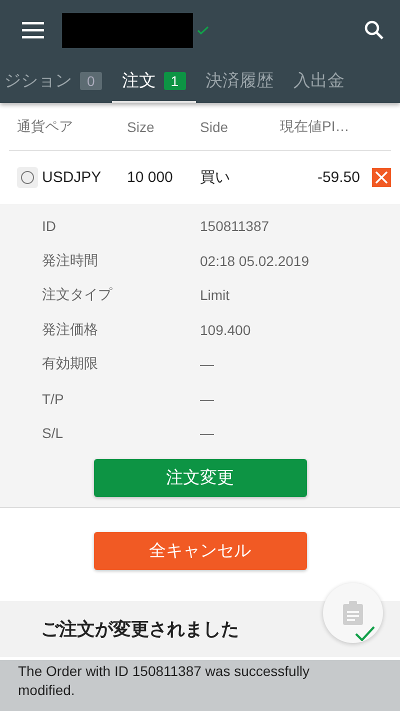 The height and width of the screenshot is (711, 400). Describe the element at coordinates (70, 364) in the screenshot. I see `detail-label: 有効期限` at that location.